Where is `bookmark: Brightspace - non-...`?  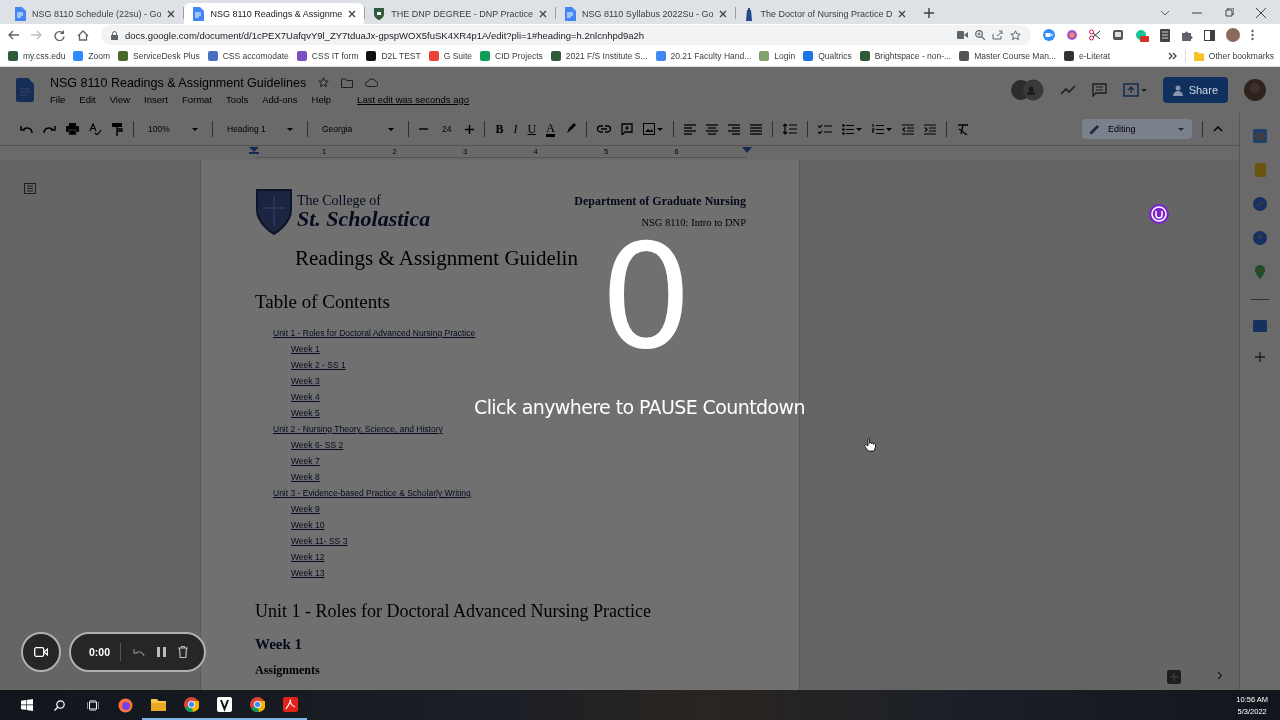 bookmark: Brightspace - non-... is located at coordinates (905, 56).